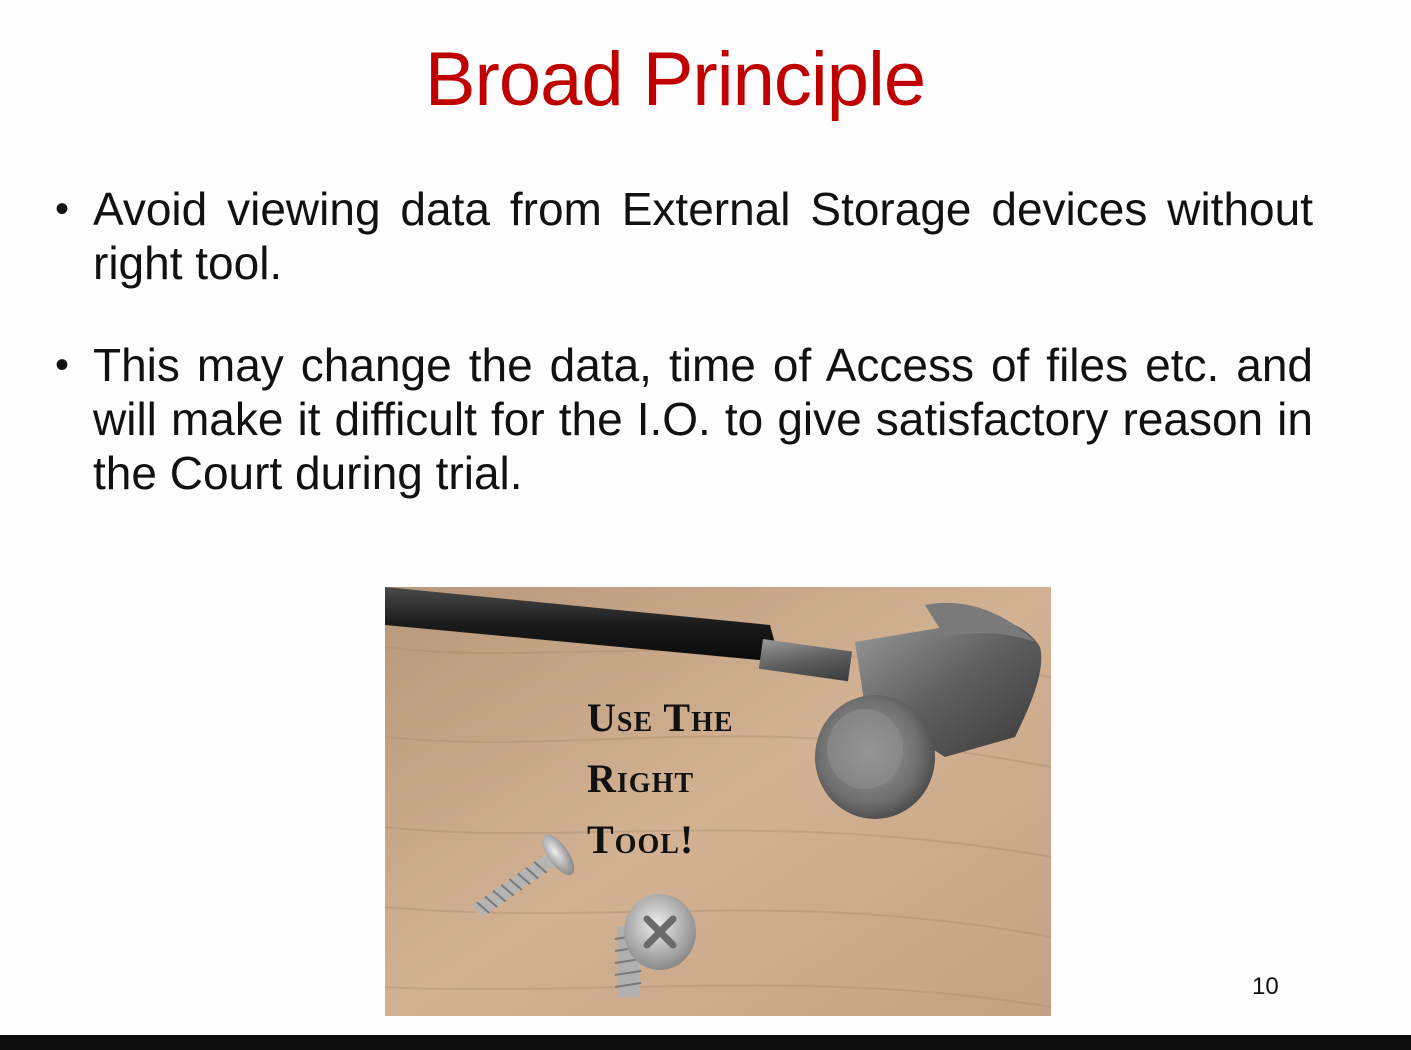 The image size is (1411, 1050). I want to click on slide-title: Broad Principle, so click(675, 79).